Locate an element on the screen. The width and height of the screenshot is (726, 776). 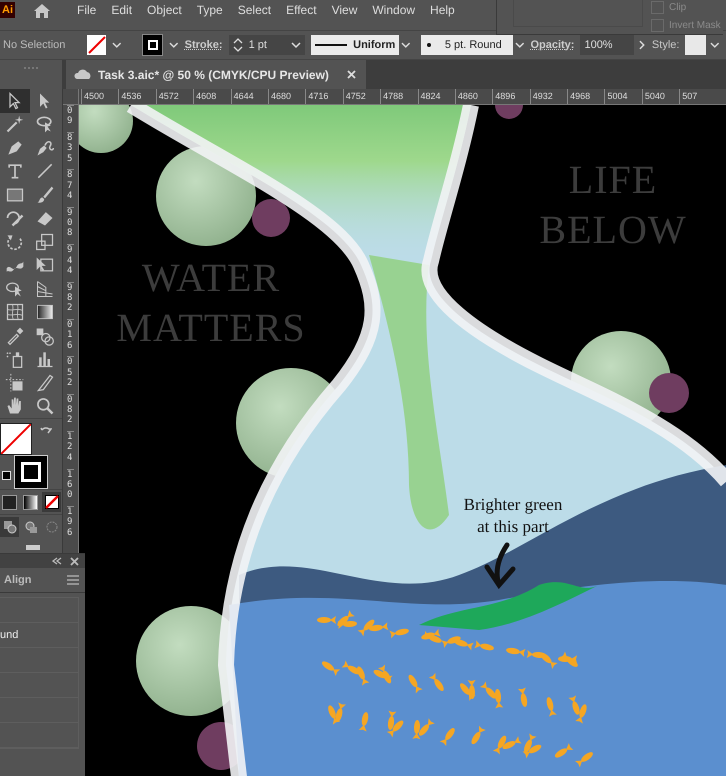
knife-icon is located at coordinates (45, 382).